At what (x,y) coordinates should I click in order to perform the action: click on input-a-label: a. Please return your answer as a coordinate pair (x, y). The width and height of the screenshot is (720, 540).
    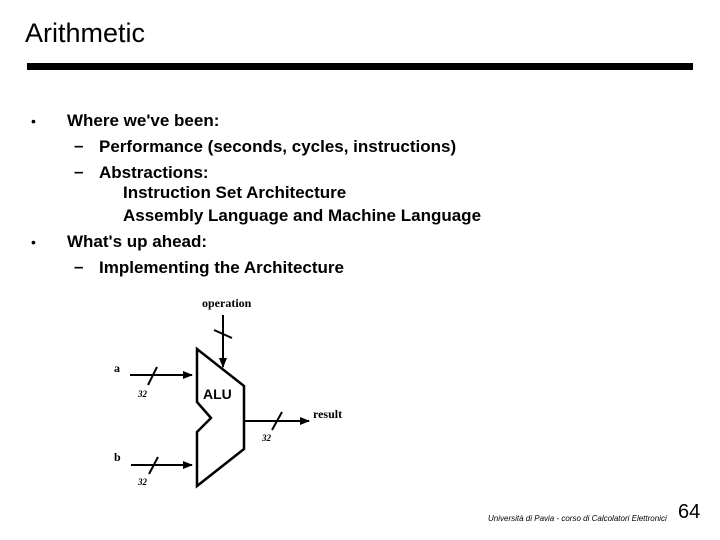
    Looking at the image, I should click on (117, 368).